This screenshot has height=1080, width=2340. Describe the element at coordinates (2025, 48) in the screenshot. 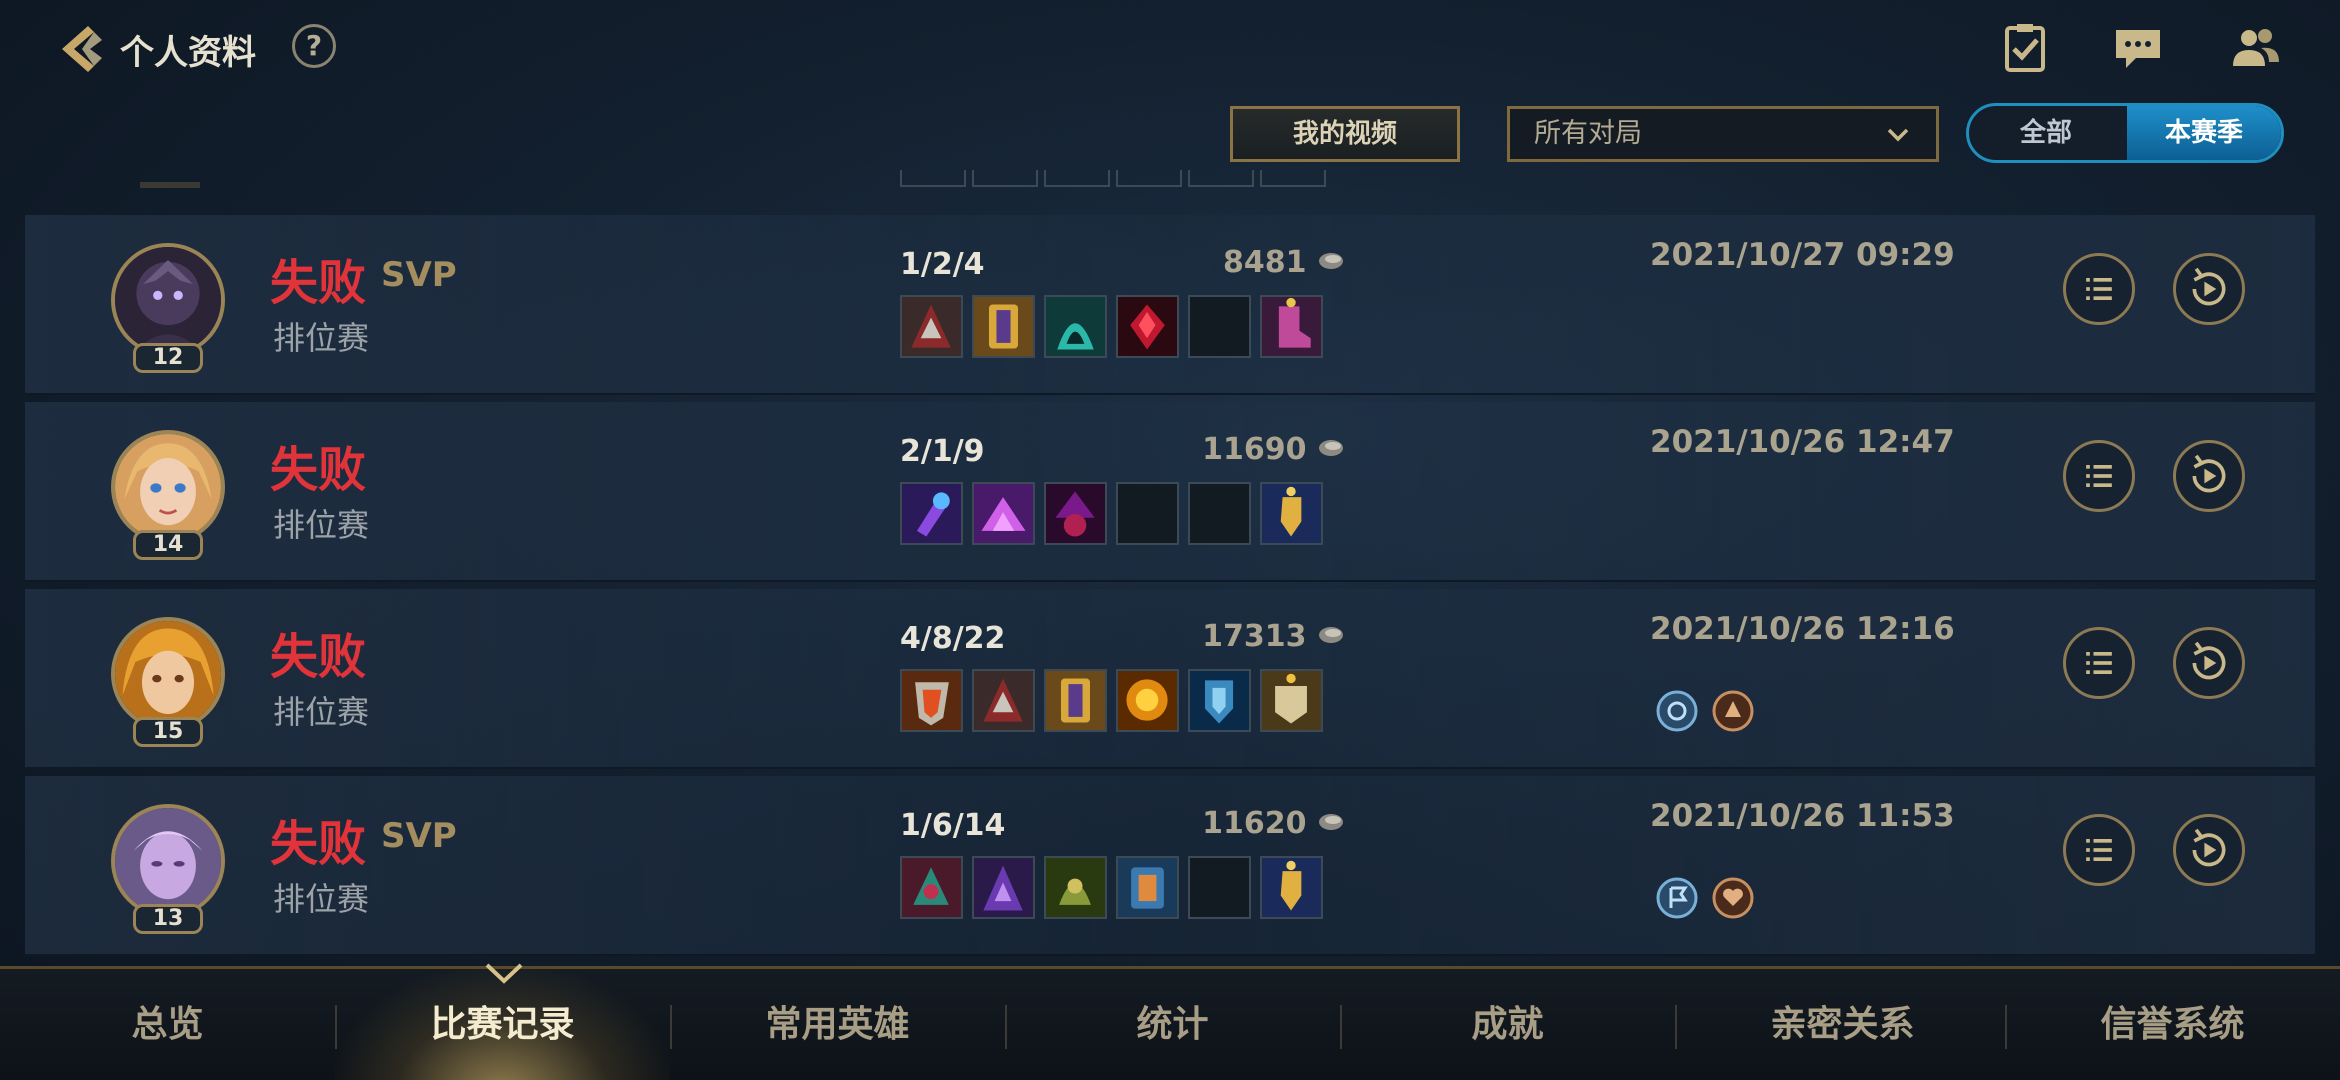

I see `clipboard-check-icon` at that location.